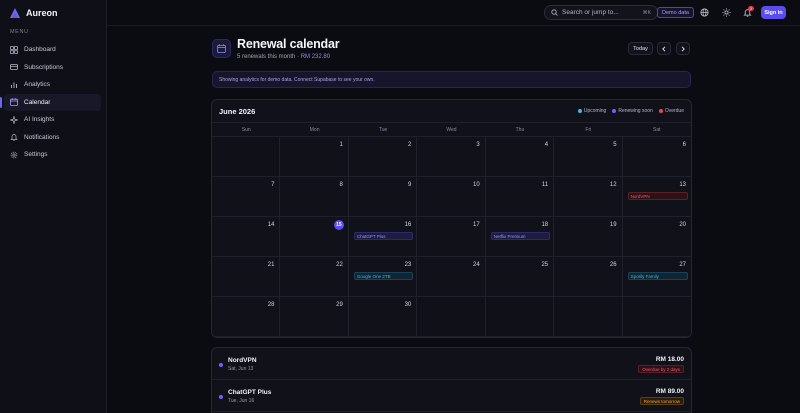 The image size is (800, 413). I want to click on day-cell: 19, so click(588, 237).